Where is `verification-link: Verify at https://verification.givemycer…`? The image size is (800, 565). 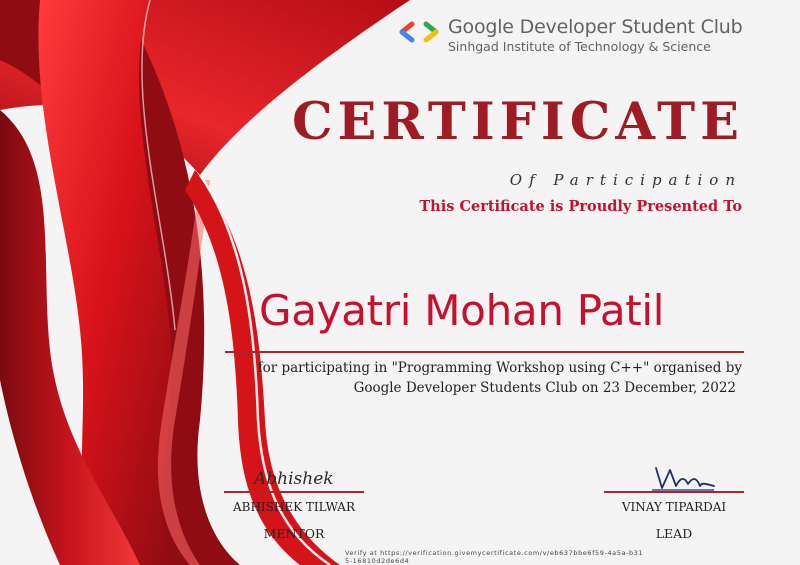
verification-link: Verify at https://verification.givemycer… is located at coordinates (495, 557).